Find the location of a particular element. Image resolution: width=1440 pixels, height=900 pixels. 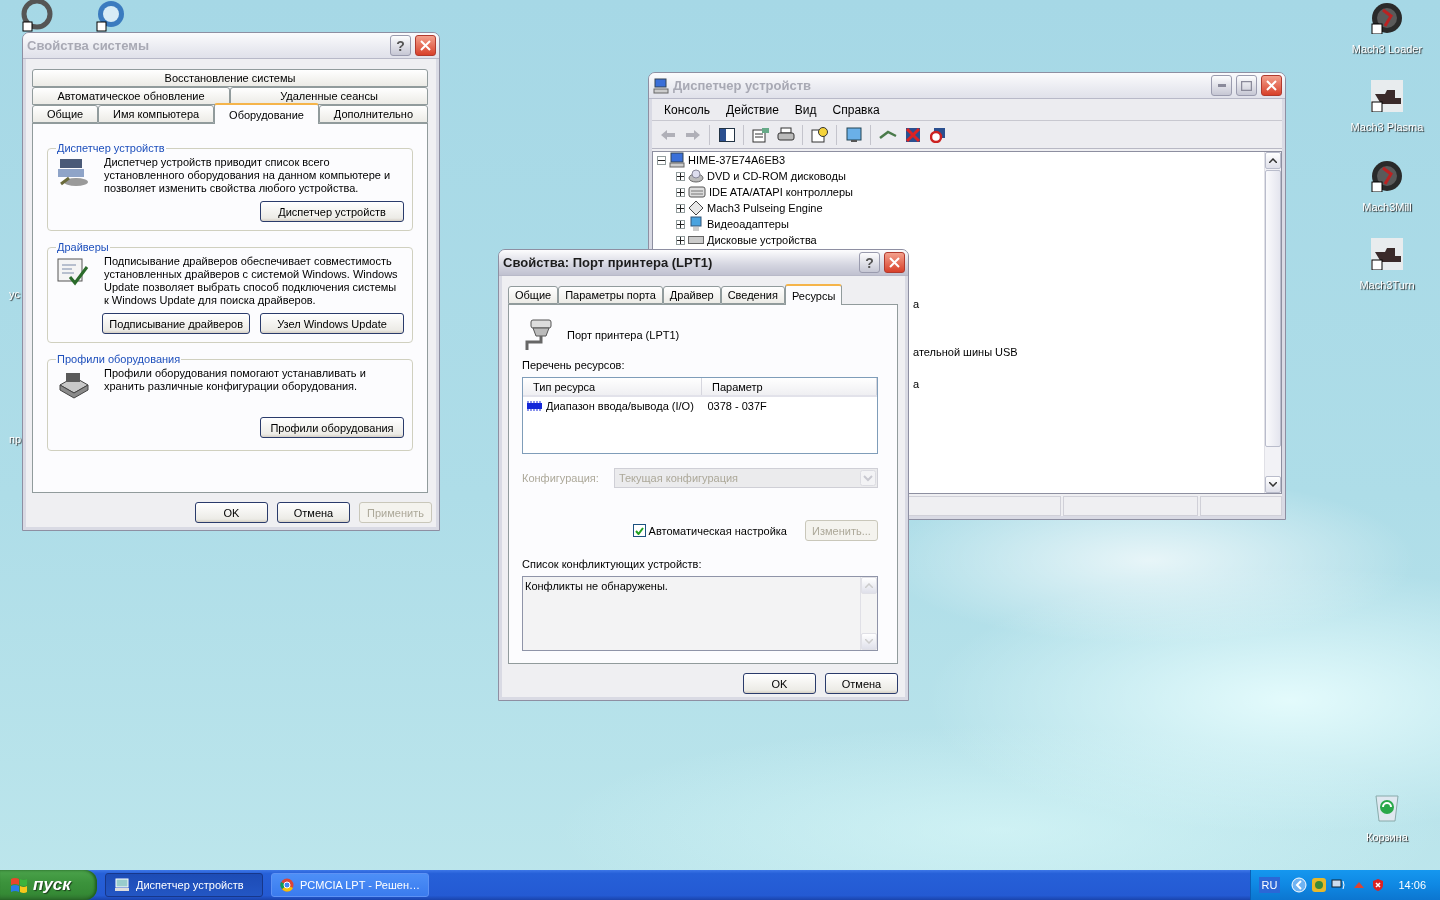

menu-item: Консоль is located at coordinates (687, 109).